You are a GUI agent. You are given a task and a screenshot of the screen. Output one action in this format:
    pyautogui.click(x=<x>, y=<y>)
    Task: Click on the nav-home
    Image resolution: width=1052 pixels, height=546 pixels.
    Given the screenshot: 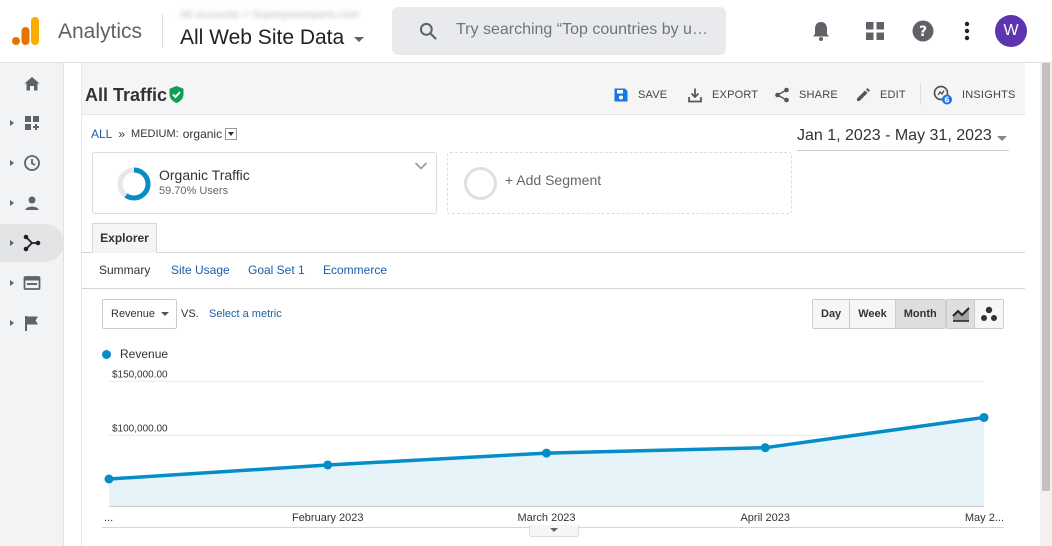 What is the action you would take?
    pyautogui.click(x=32, y=84)
    